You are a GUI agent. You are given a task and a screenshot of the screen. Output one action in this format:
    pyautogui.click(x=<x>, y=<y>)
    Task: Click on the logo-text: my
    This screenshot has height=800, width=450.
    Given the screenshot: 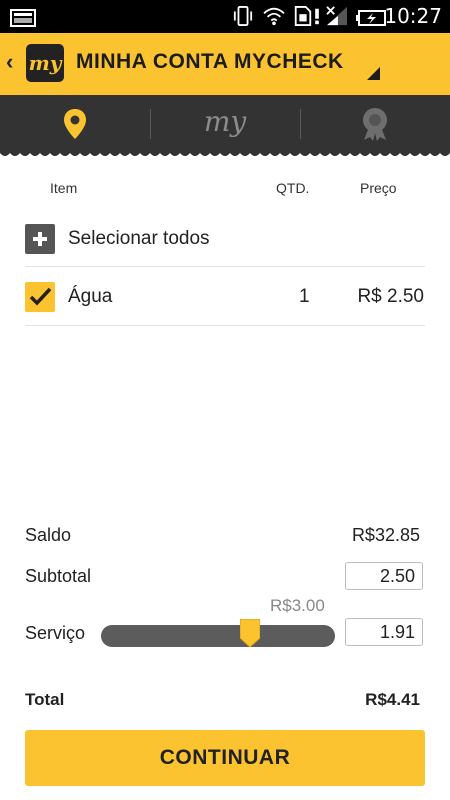 What is the action you would take?
    pyautogui.click(x=46, y=63)
    